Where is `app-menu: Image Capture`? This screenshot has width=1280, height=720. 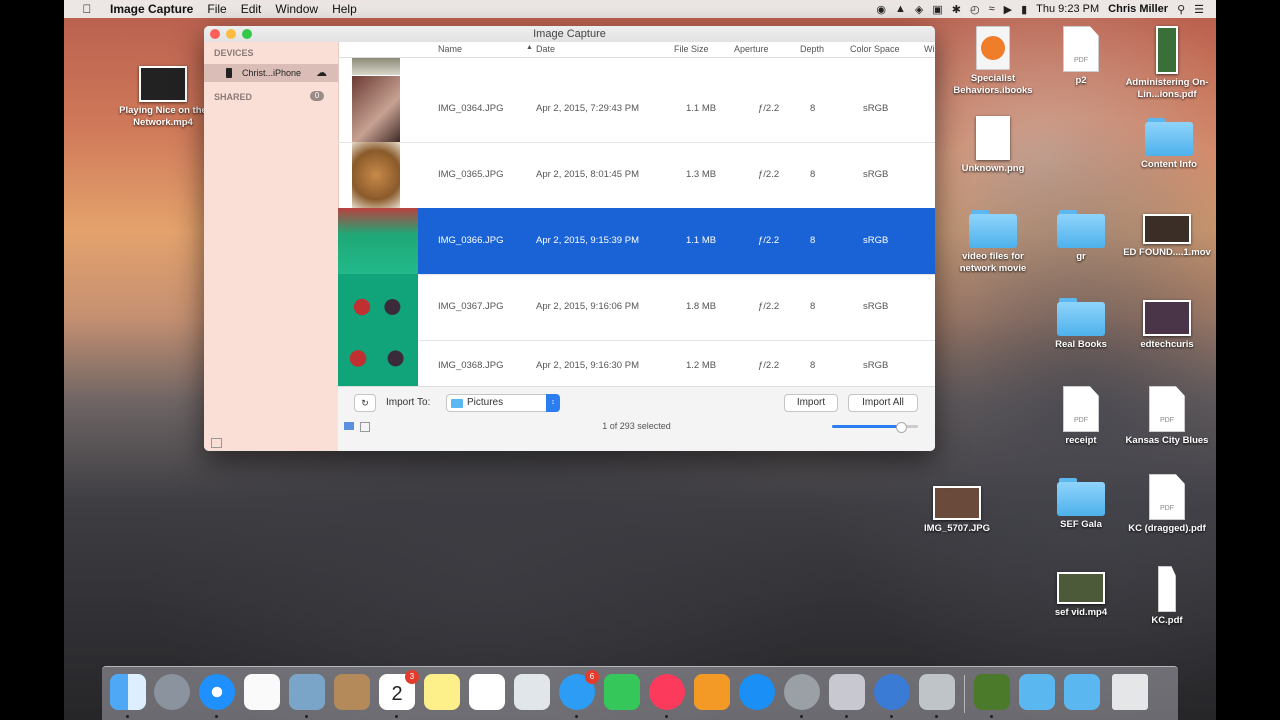
app-menu: Image Capture is located at coordinates (151, 9).